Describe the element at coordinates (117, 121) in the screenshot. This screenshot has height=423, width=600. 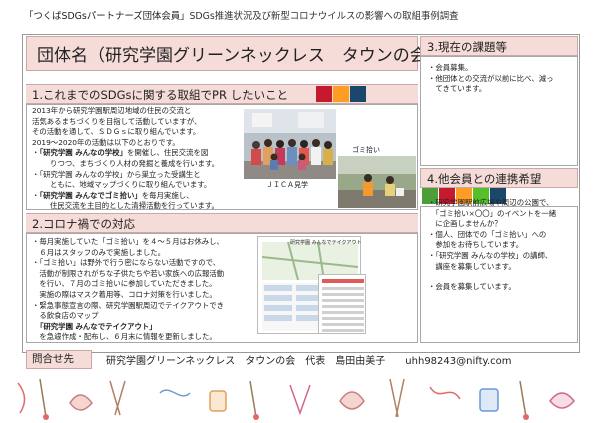
I see `s1-line: 活気あるまちづくりを目指して活動していますが、` at that location.